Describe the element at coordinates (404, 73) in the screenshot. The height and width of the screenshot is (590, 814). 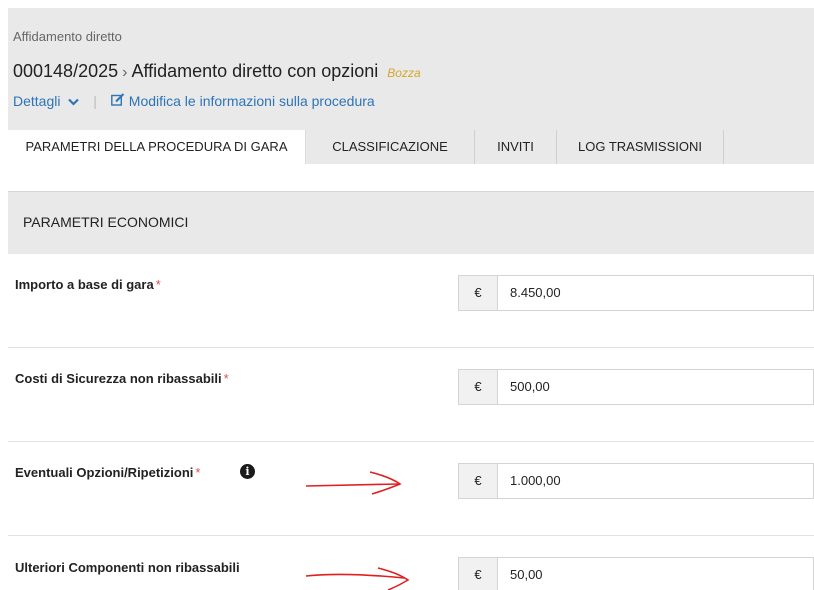
I see `status-badge: Bozza` at that location.